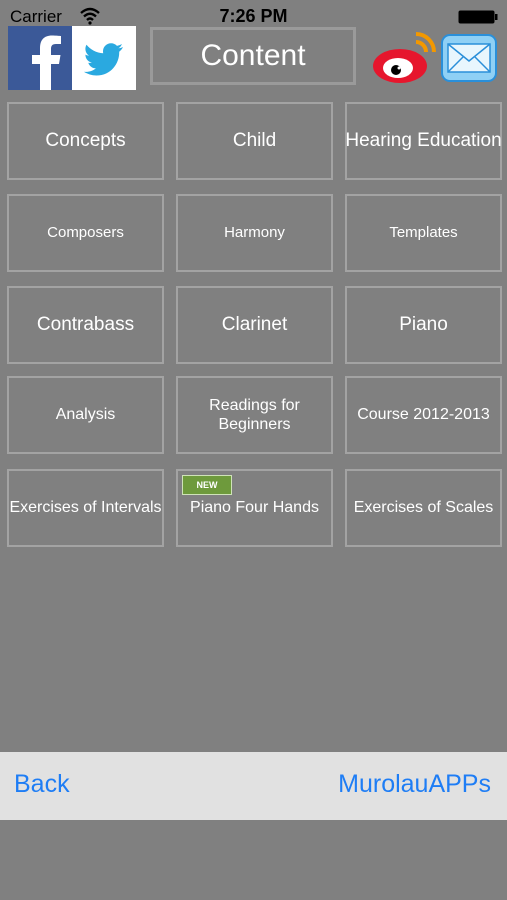  I want to click on tile-readings-for-beginners: Readings for Beginners, so click(254, 415).